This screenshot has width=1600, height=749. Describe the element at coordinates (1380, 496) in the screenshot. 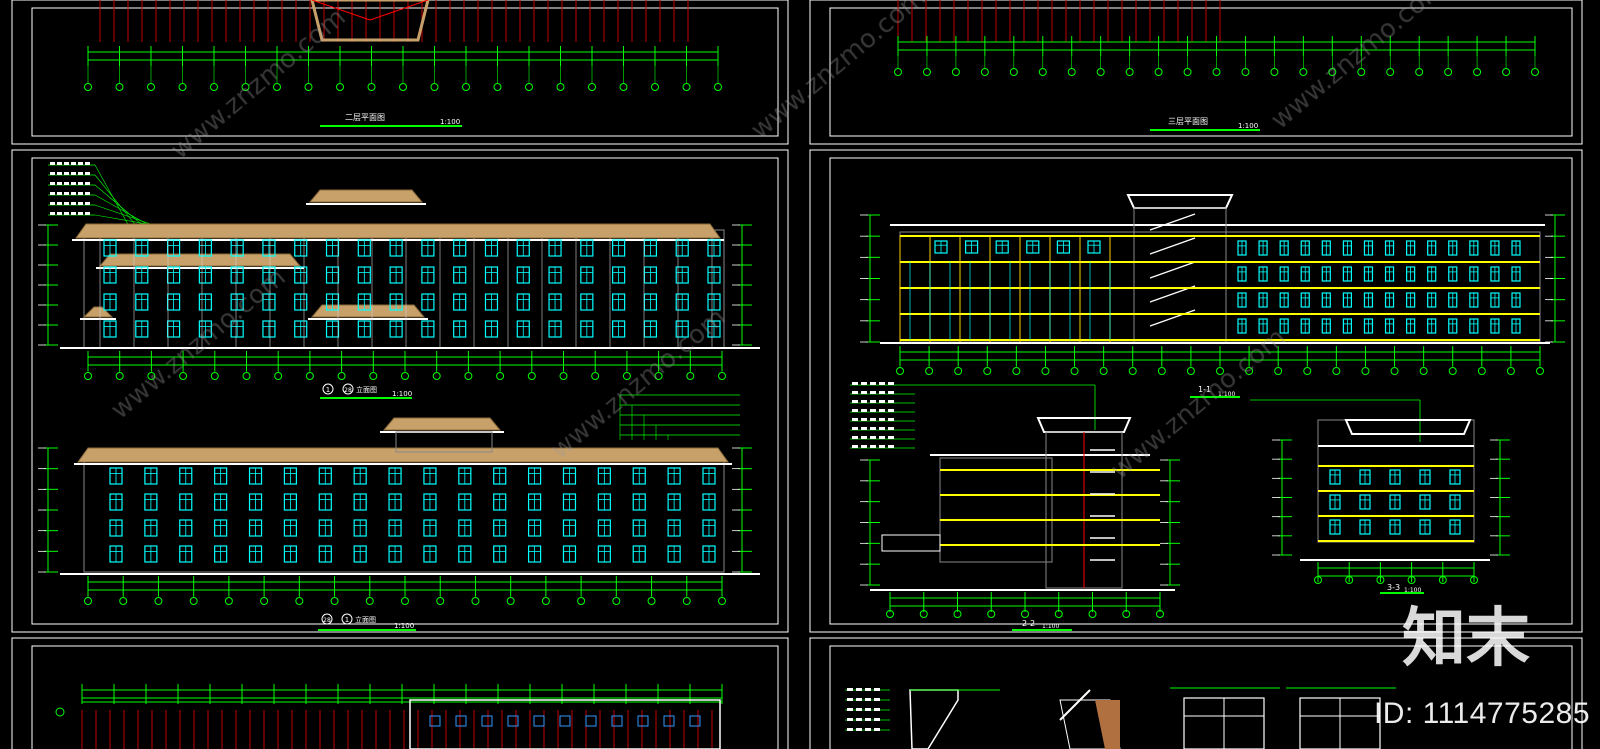

I see `section-3-3: 3-3 1:100` at that location.